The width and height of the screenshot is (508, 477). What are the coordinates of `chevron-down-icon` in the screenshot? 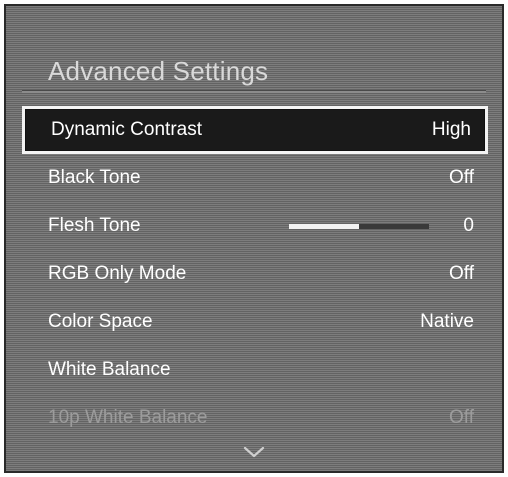 It's located at (254, 452).